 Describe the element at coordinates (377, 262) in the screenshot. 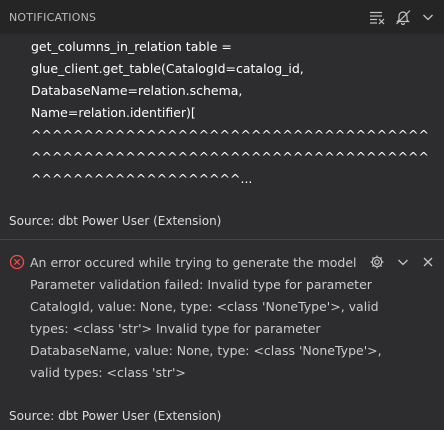

I see `gear-icon` at that location.